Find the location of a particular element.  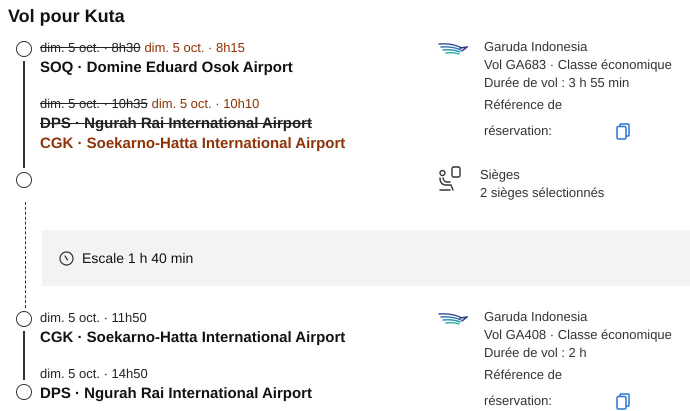

clock-icon is located at coordinates (66, 258).